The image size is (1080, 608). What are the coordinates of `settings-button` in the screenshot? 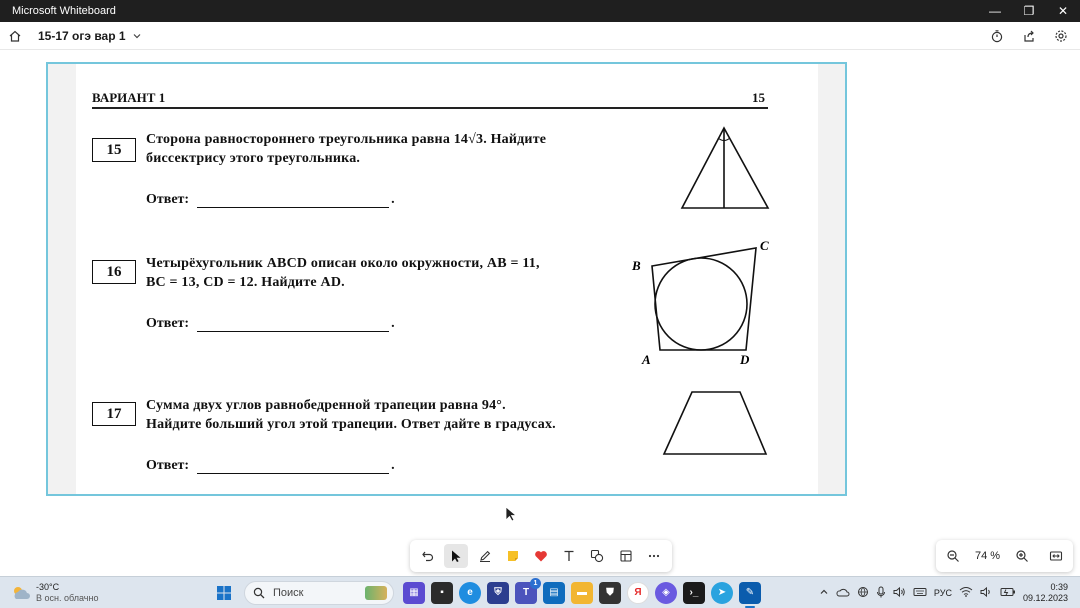 It's located at (1061, 36).